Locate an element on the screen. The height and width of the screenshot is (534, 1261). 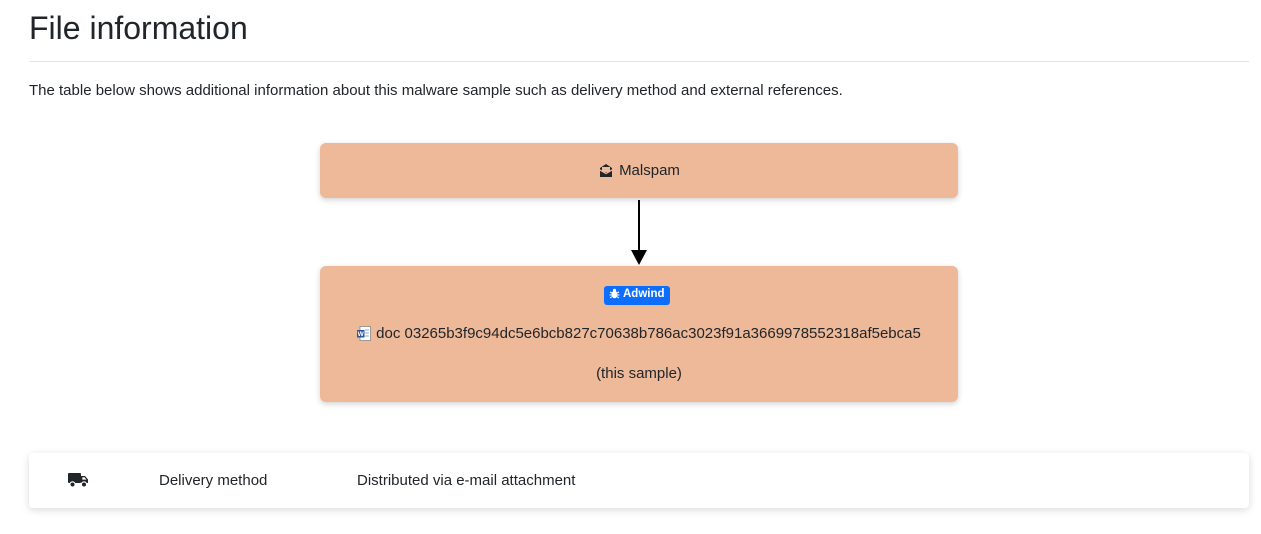
page-title: File information is located at coordinates (138, 28).